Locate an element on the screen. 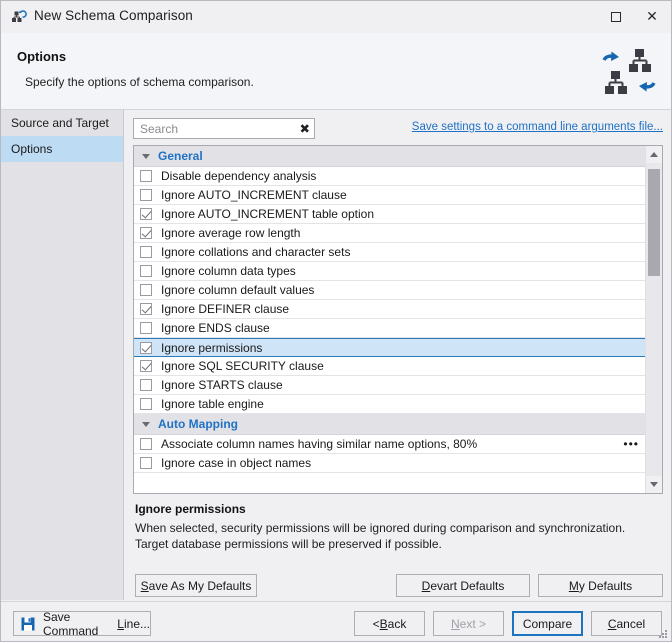 The width and height of the screenshot is (672, 642). accel-char: C is located at coordinates (612, 623).